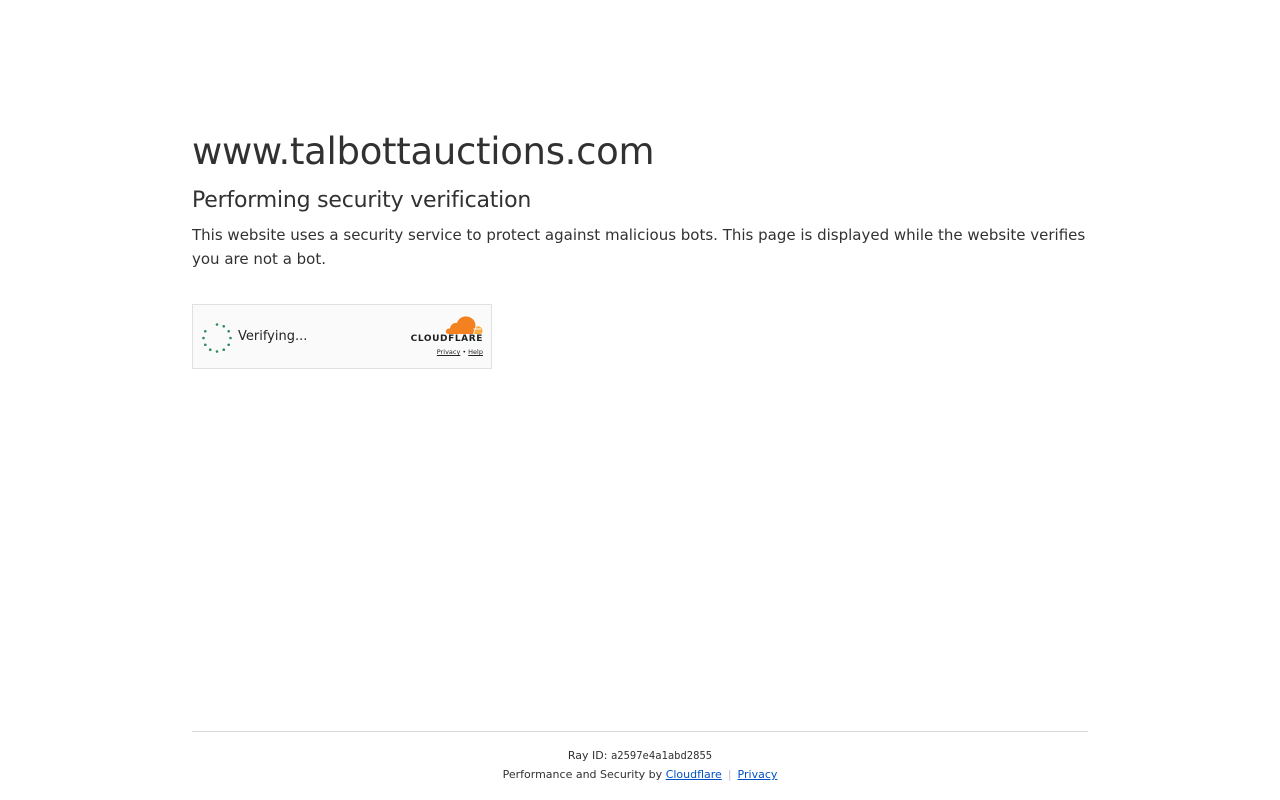 This screenshot has width=1280, height=800. Describe the element at coordinates (423, 151) in the screenshot. I see `site-domain-title: www.talbottauctions.com` at that location.